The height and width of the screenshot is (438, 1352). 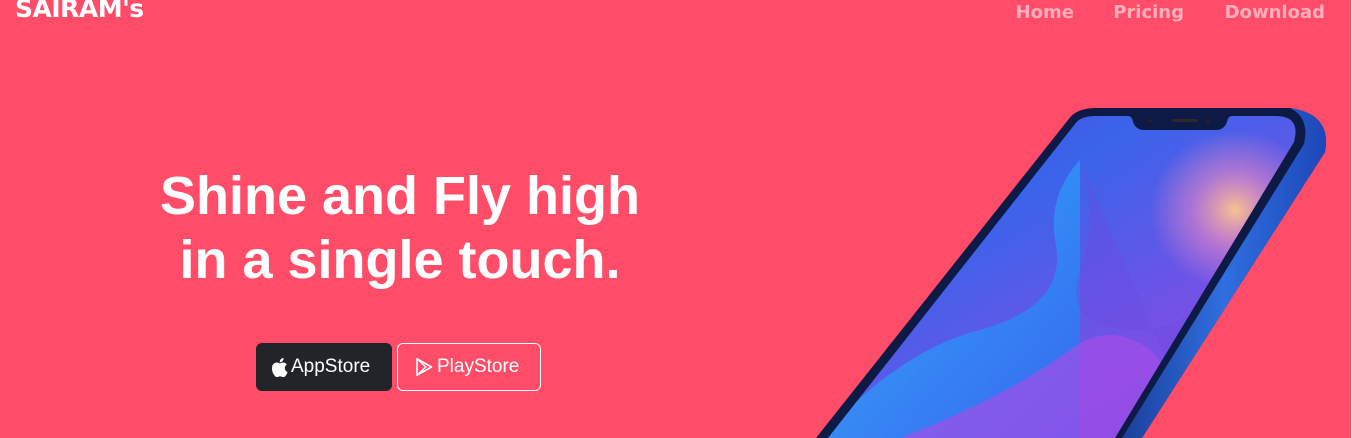 I want to click on apple-icon, so click(x=279, y=367).